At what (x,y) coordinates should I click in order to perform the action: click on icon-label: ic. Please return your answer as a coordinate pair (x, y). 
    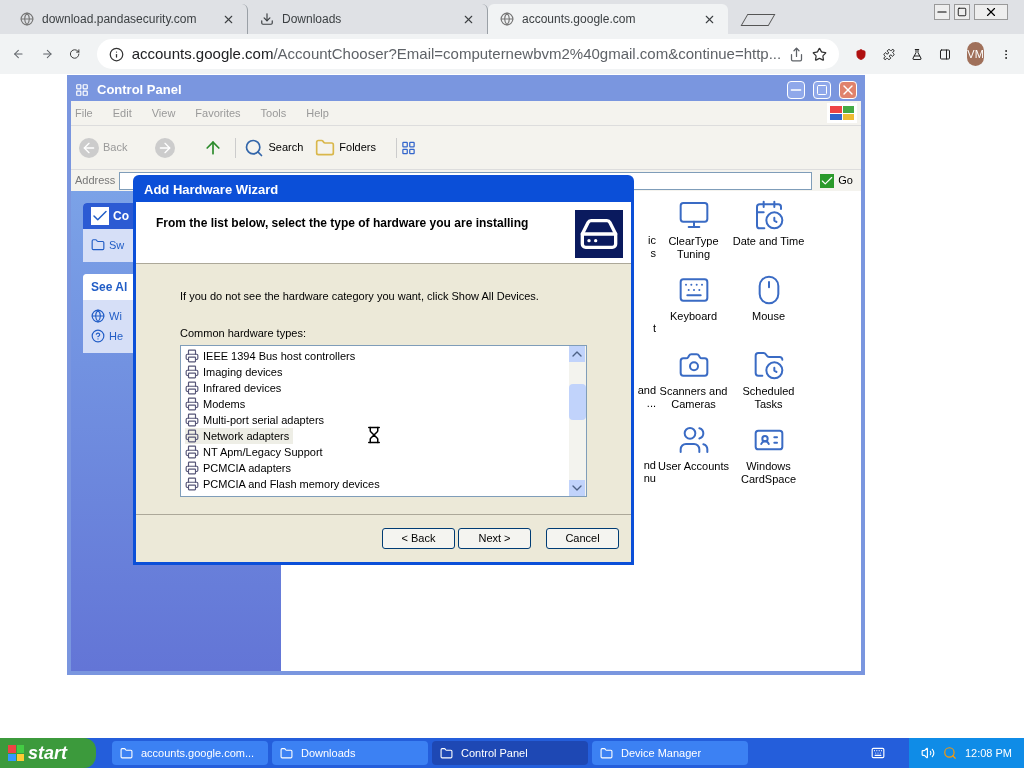
    Looking at the image, I should click on (652, 240).